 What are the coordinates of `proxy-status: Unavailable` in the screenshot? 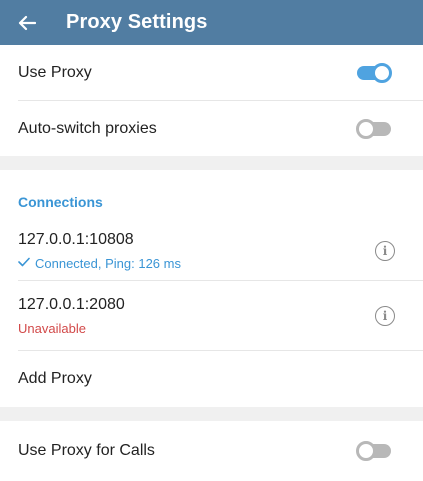 It's located at (71, 328).